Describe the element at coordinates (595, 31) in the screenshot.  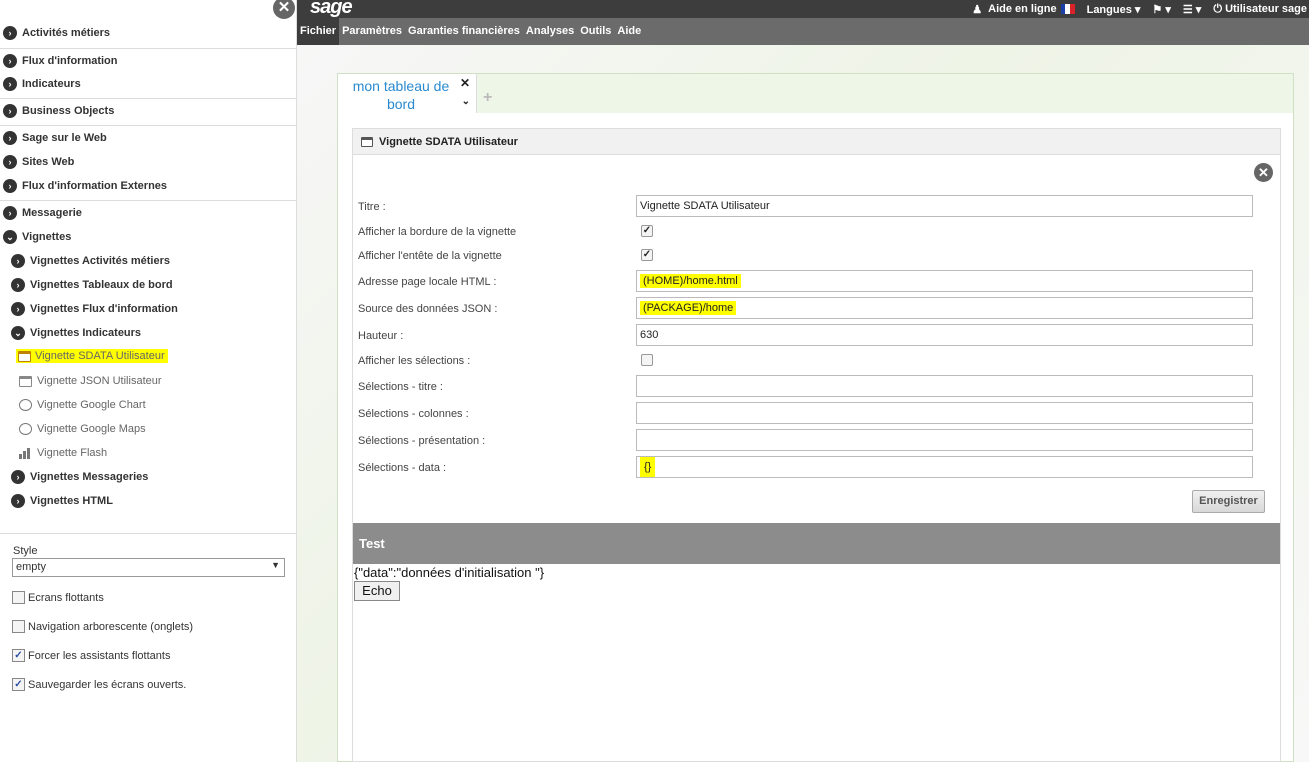
I see `menu-outils: Outils` at that location.